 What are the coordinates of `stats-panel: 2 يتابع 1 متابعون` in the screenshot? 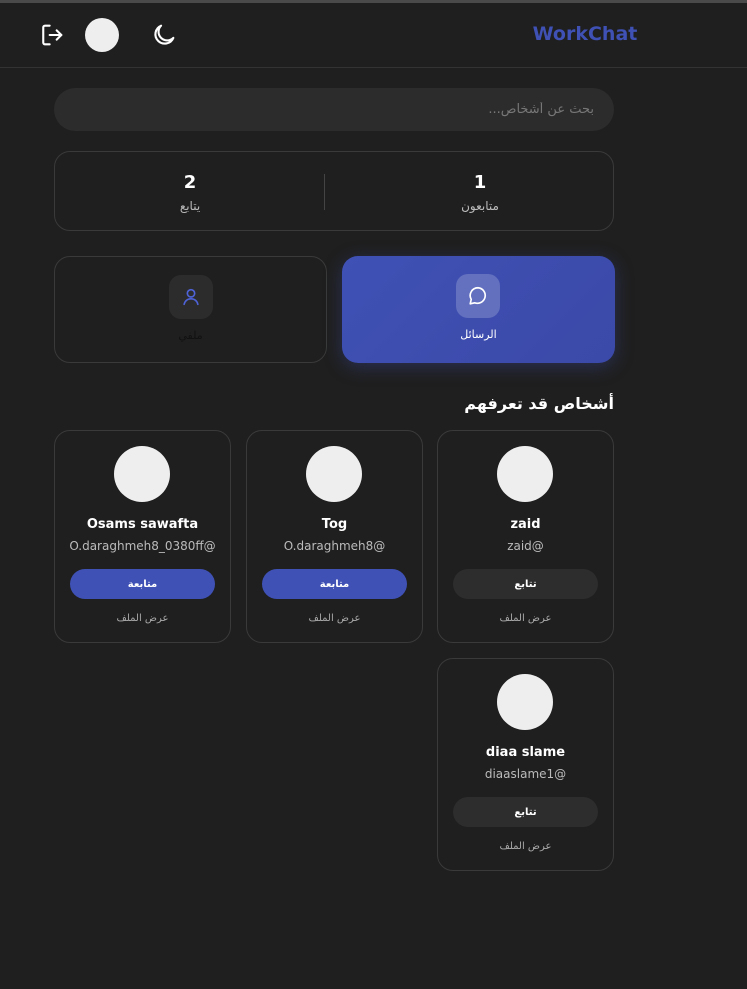 It's located at (334, 191).